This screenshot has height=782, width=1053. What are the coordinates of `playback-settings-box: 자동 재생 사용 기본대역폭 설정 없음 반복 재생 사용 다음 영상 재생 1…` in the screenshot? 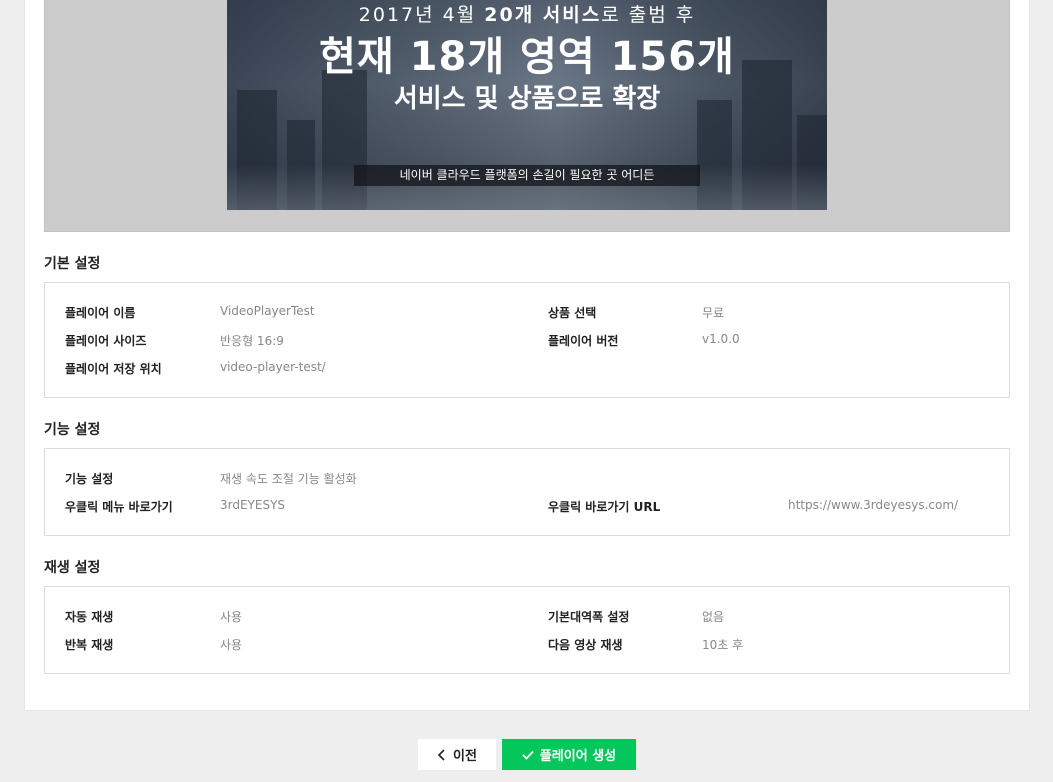 It's located at (527, 630).